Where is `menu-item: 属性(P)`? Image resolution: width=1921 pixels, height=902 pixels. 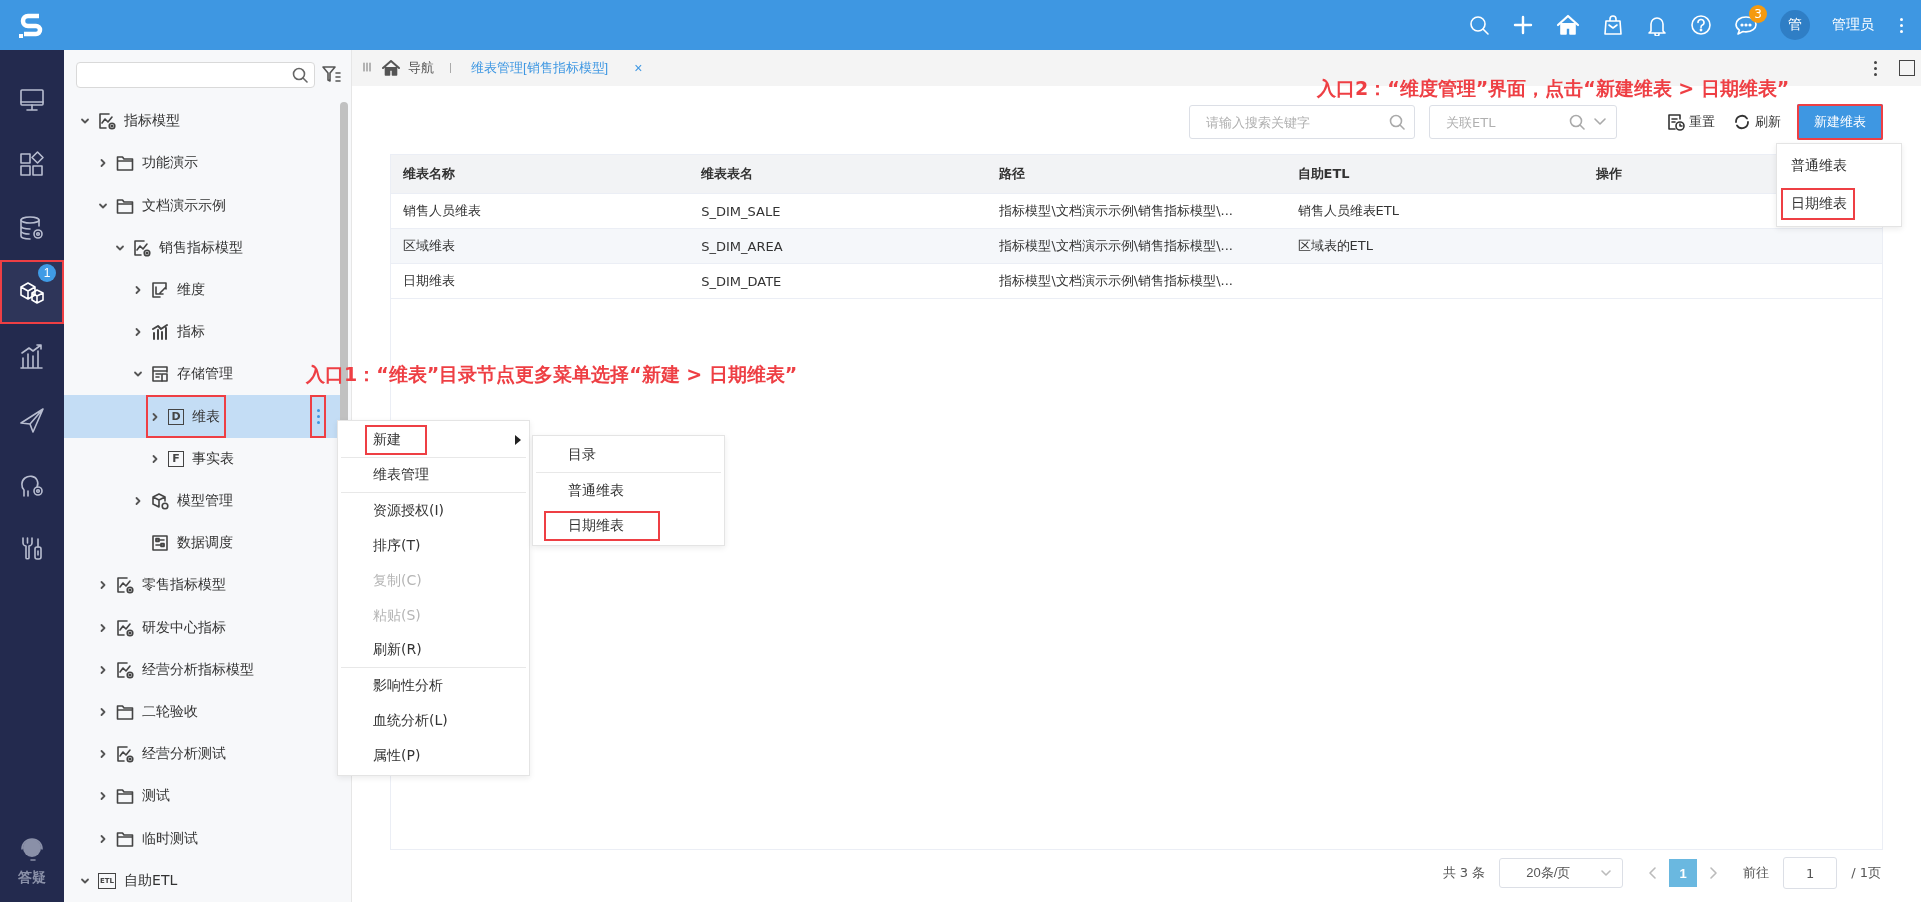 menu-item: 属性(P) is located at coordinates (433, 755).